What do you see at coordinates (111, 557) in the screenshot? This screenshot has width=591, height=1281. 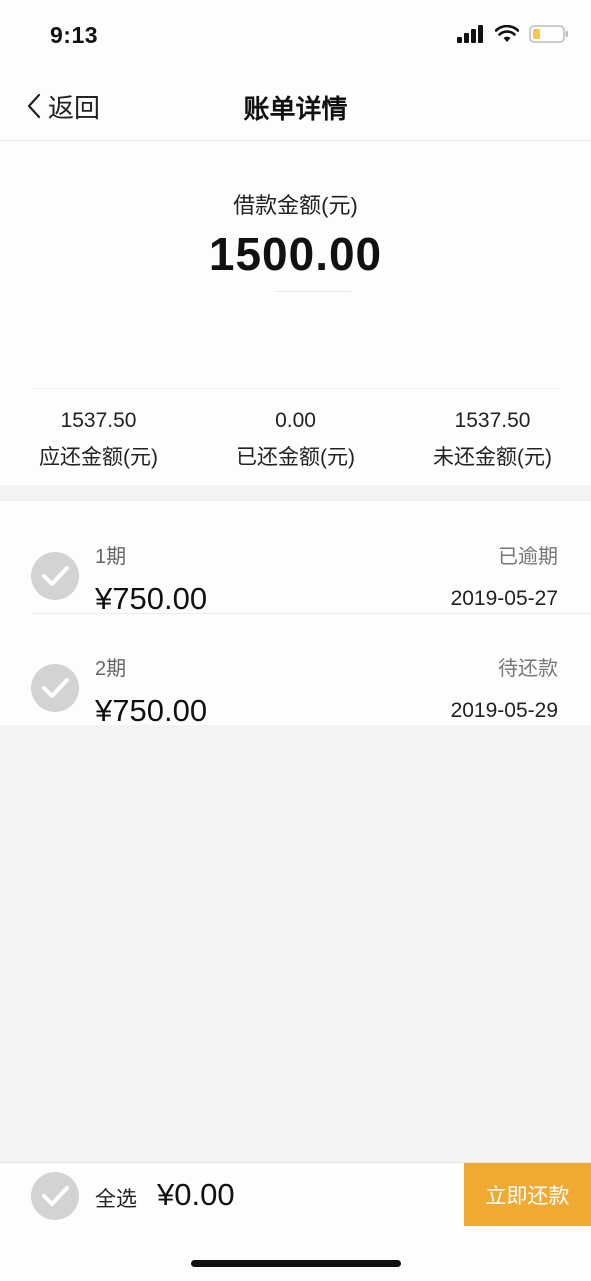 I see `installment-period: 1期` at bounding box center [111, 557].